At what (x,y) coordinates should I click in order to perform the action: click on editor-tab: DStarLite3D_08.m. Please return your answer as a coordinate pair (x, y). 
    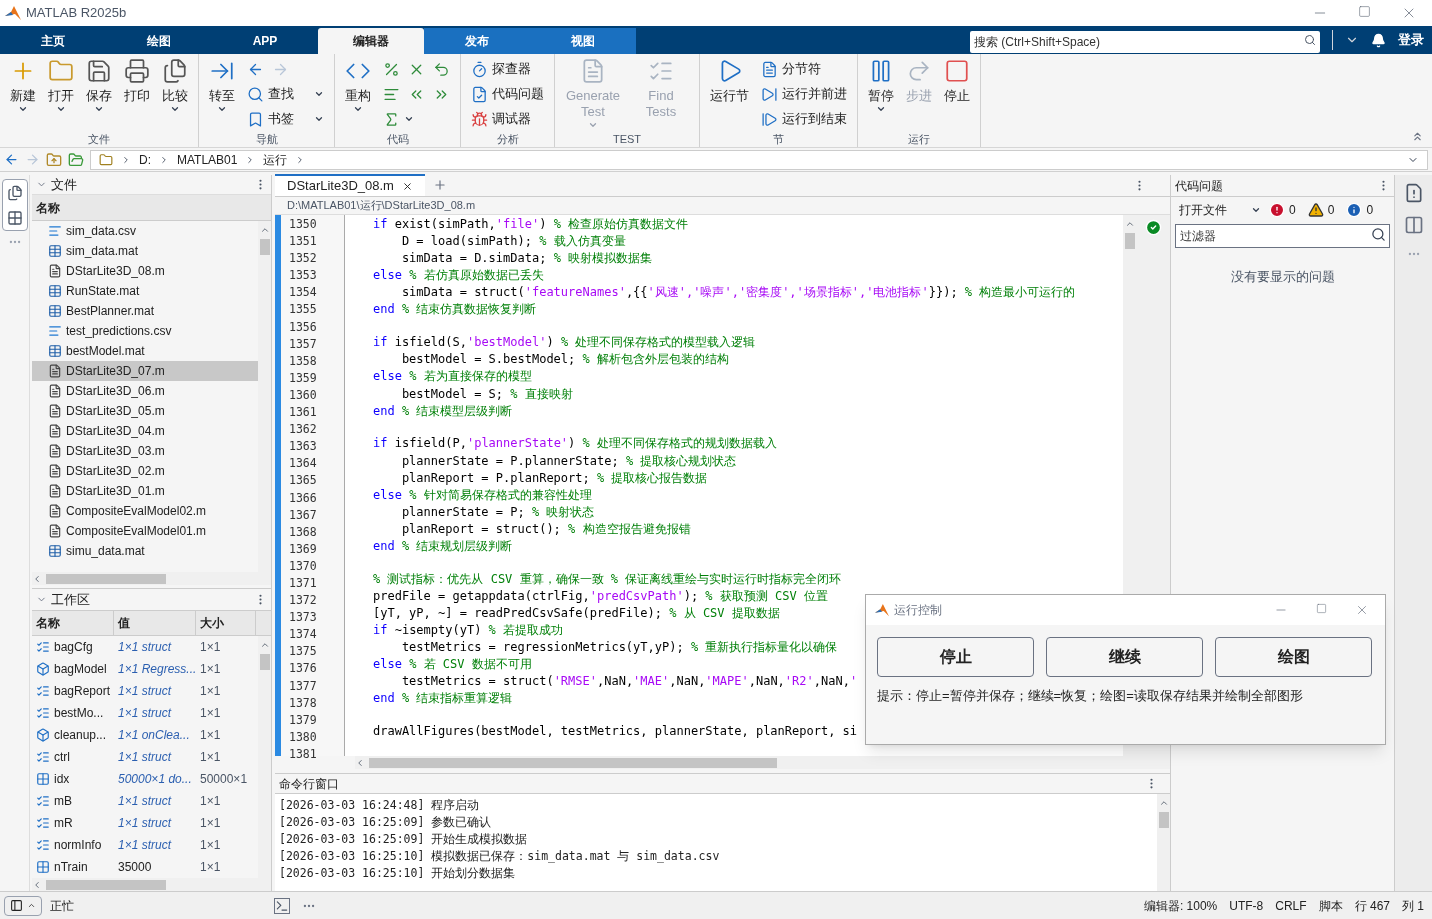
    Looking at the image, I should click on (350, 185).